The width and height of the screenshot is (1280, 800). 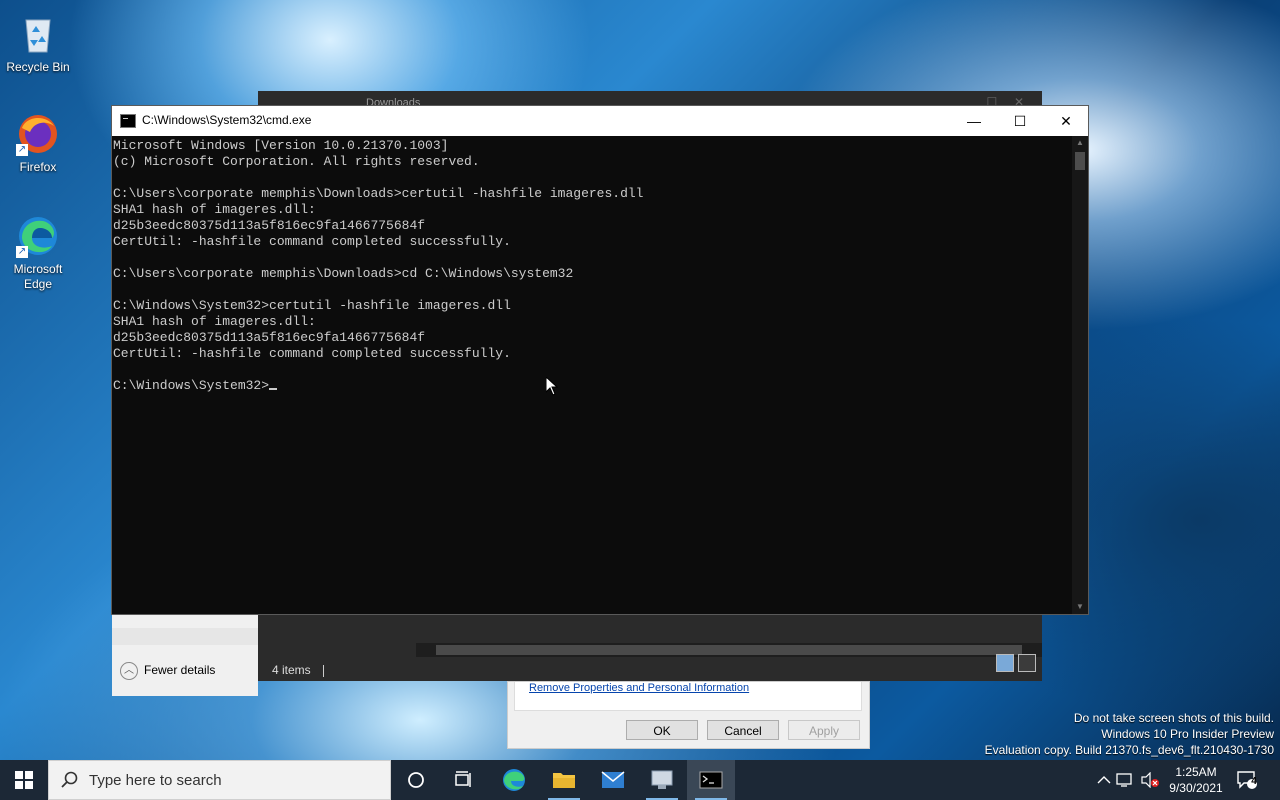 I want to click on volume-muted-icon, so click(x=1150, y=780).